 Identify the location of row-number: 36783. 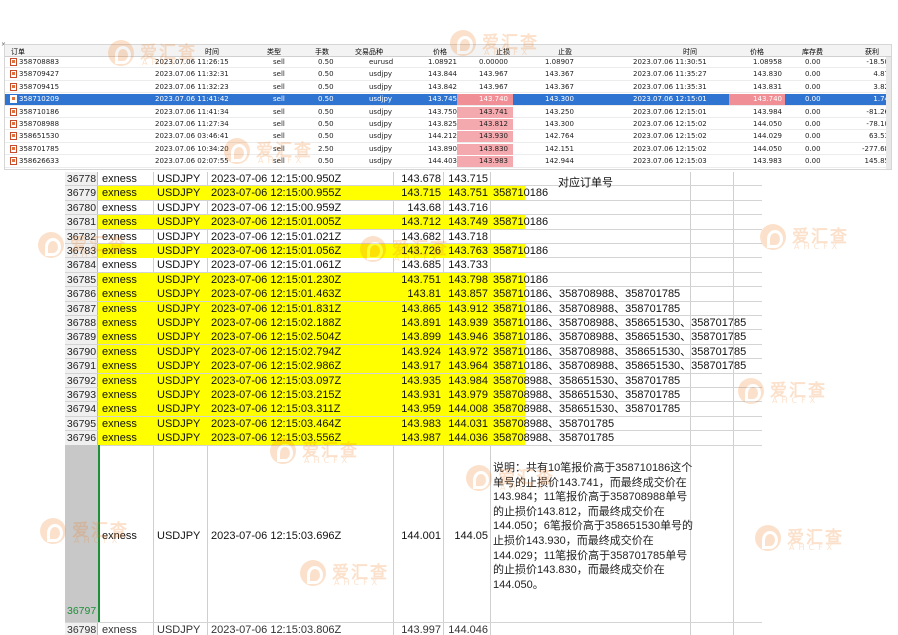
(81, 251).